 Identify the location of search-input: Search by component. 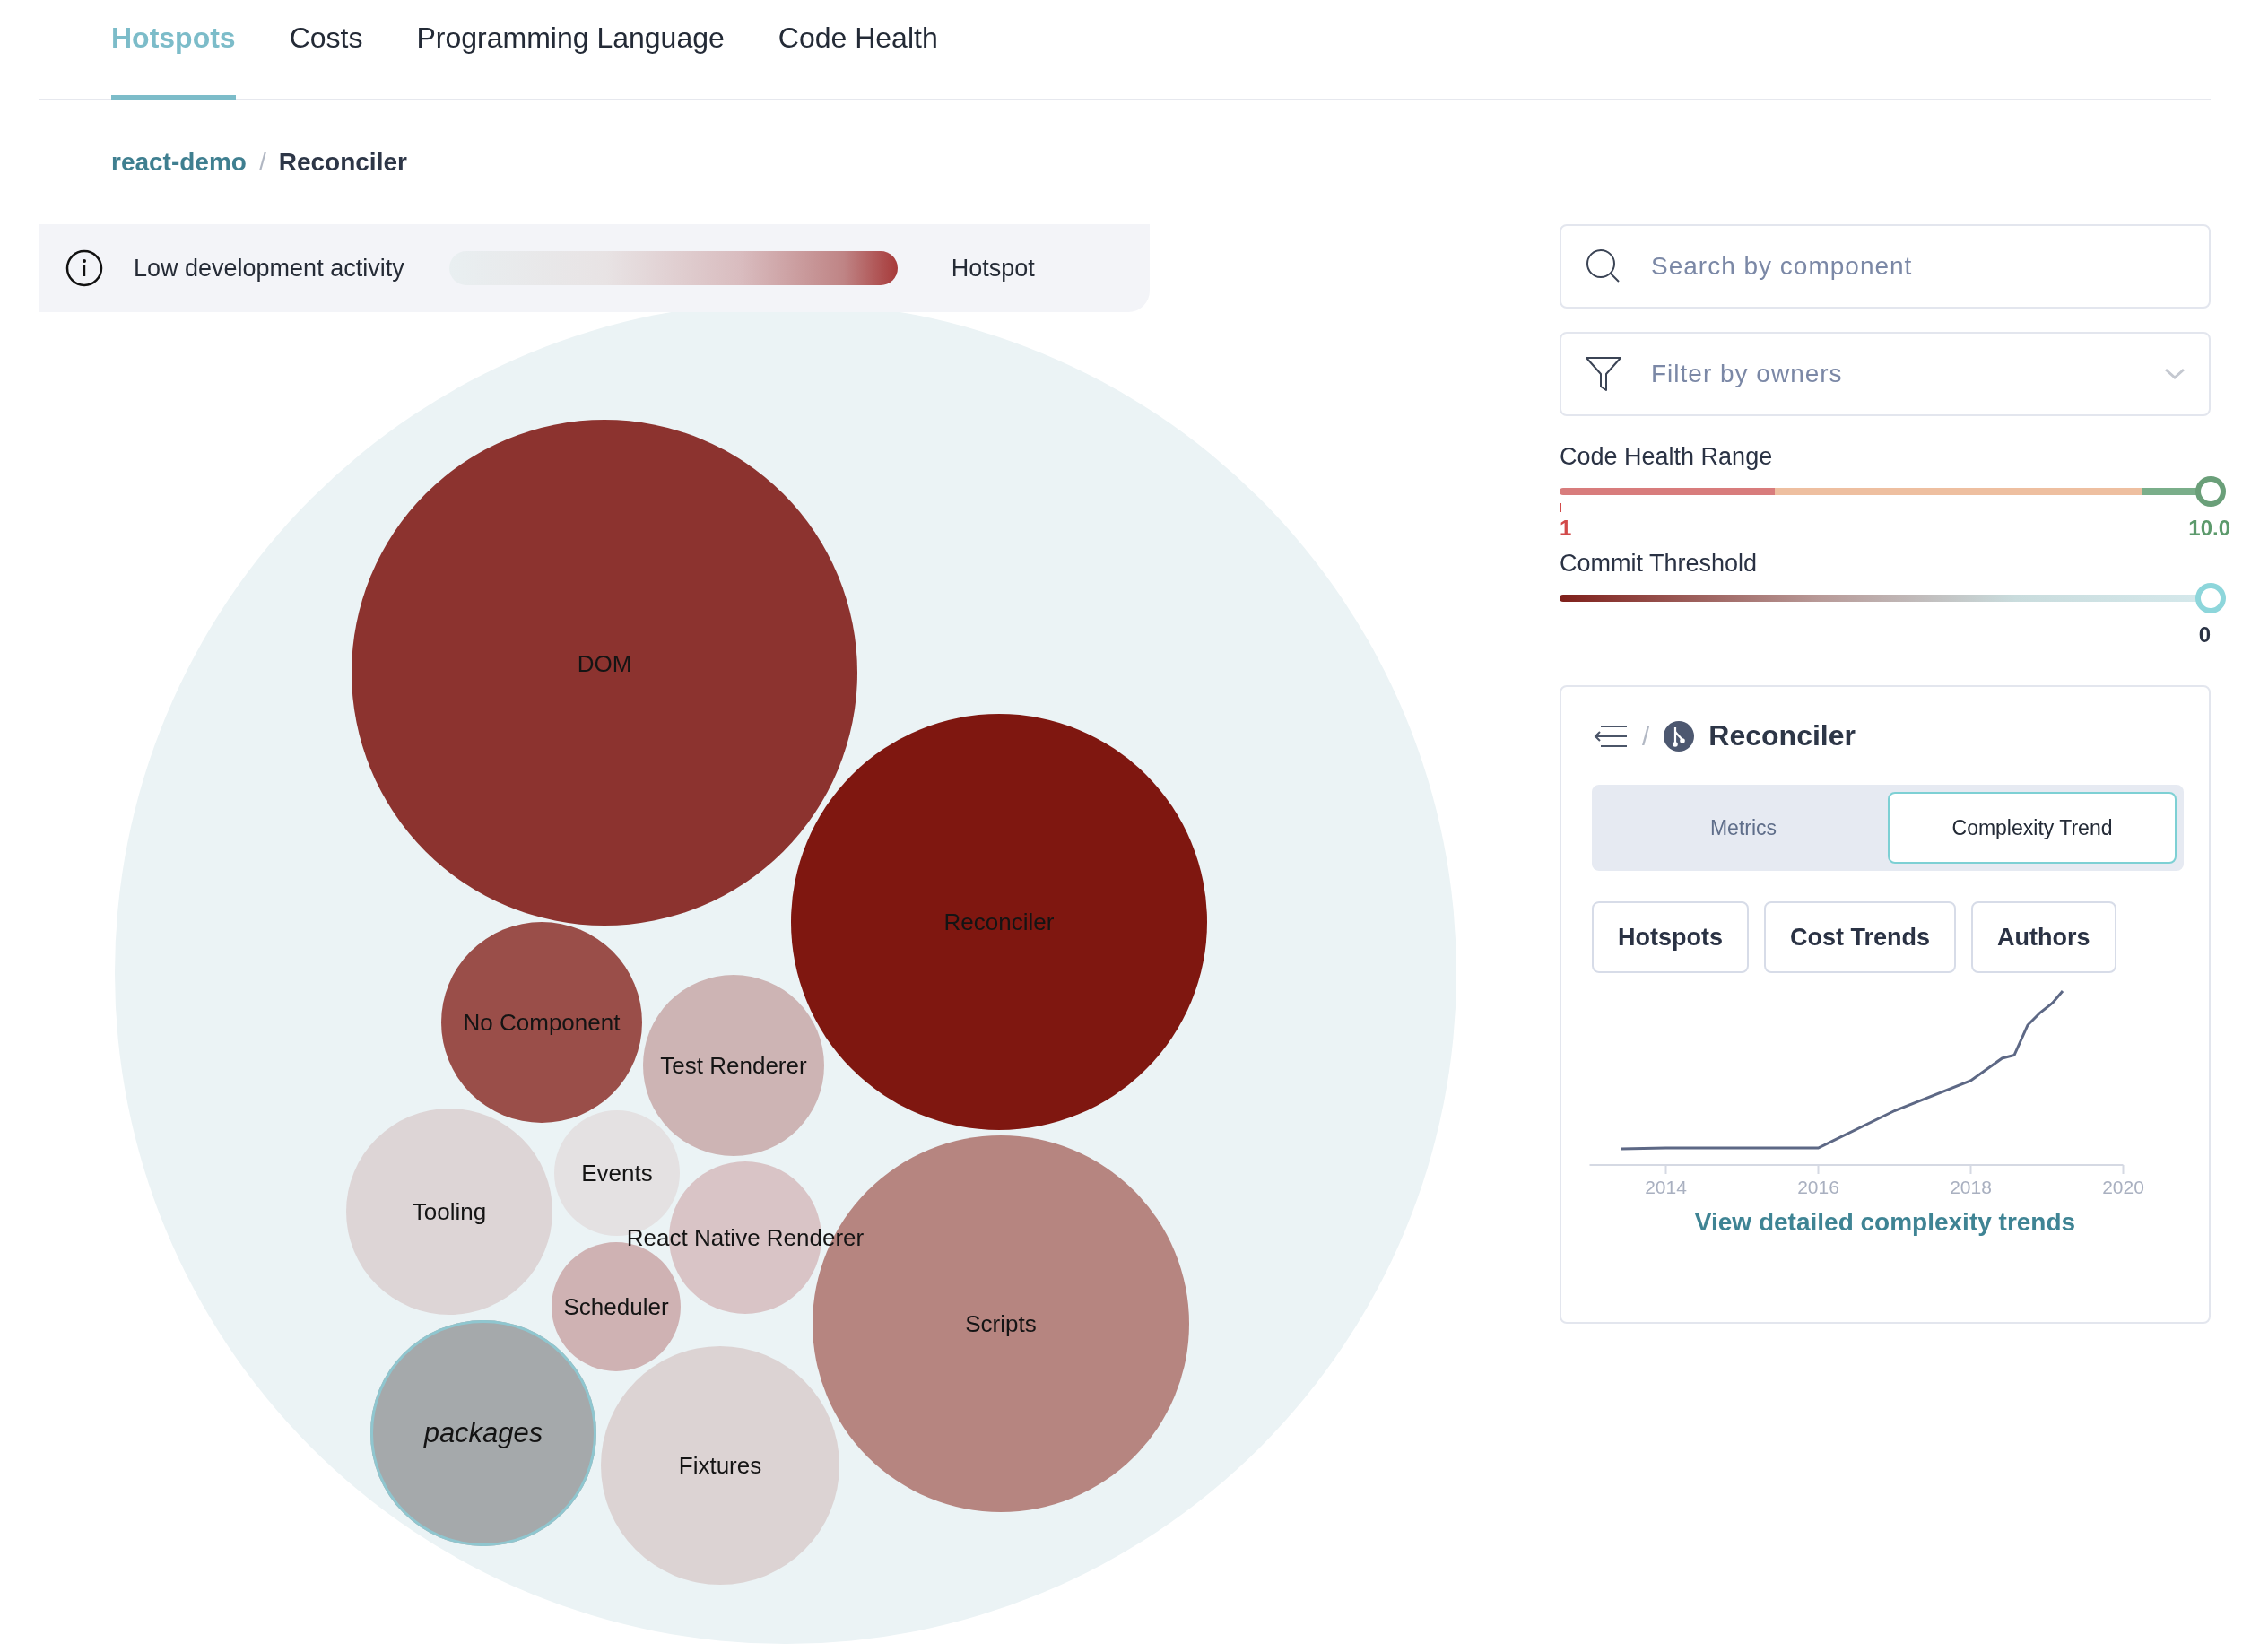
(1917, 266).